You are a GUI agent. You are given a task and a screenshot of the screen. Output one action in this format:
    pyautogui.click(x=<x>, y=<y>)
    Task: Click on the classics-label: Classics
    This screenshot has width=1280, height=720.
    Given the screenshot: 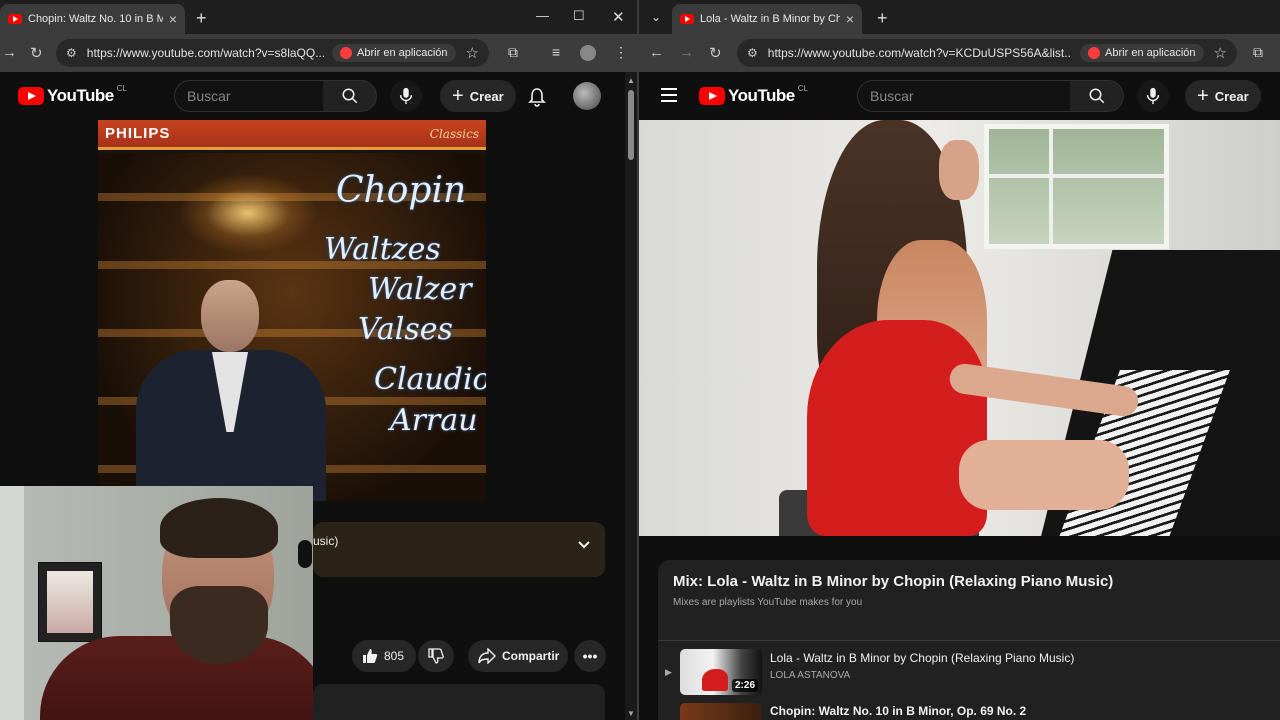 What is the action you would take?
    pyautogui.click(x=454, y=133)
    